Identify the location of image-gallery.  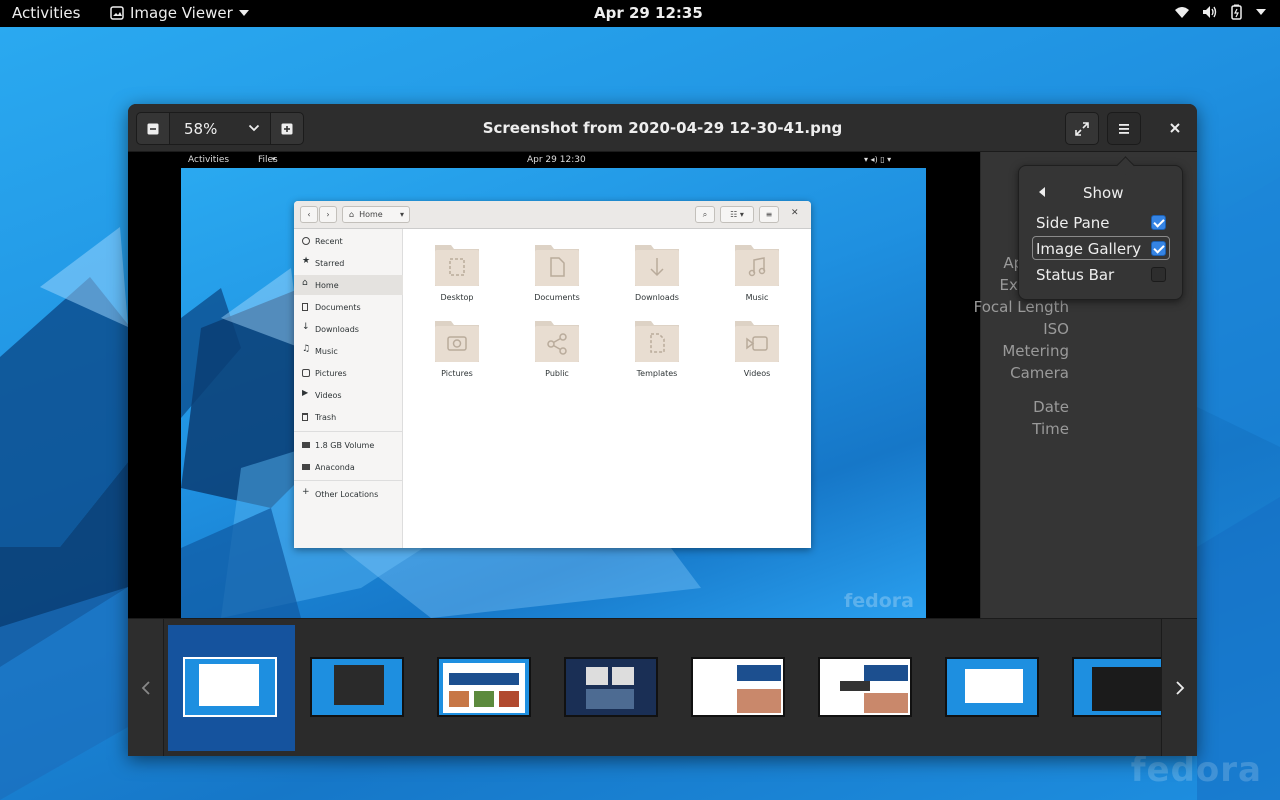
(662, 687).